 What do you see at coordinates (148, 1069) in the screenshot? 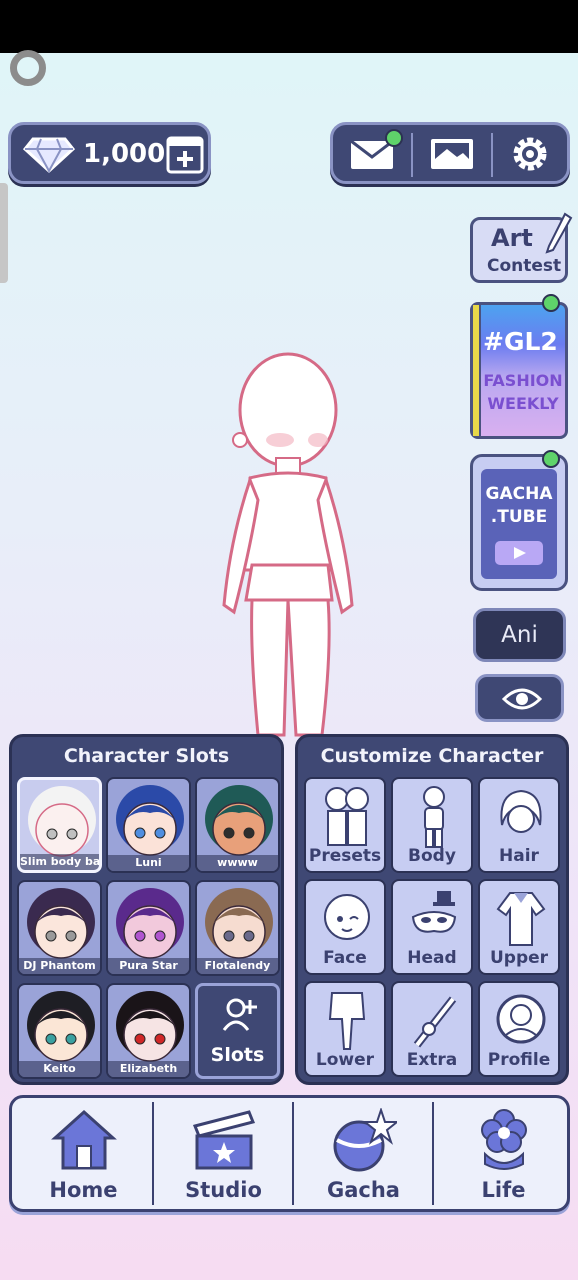
I see `character-slot-name: Elizabeth` at bounding box center [148, 1069].